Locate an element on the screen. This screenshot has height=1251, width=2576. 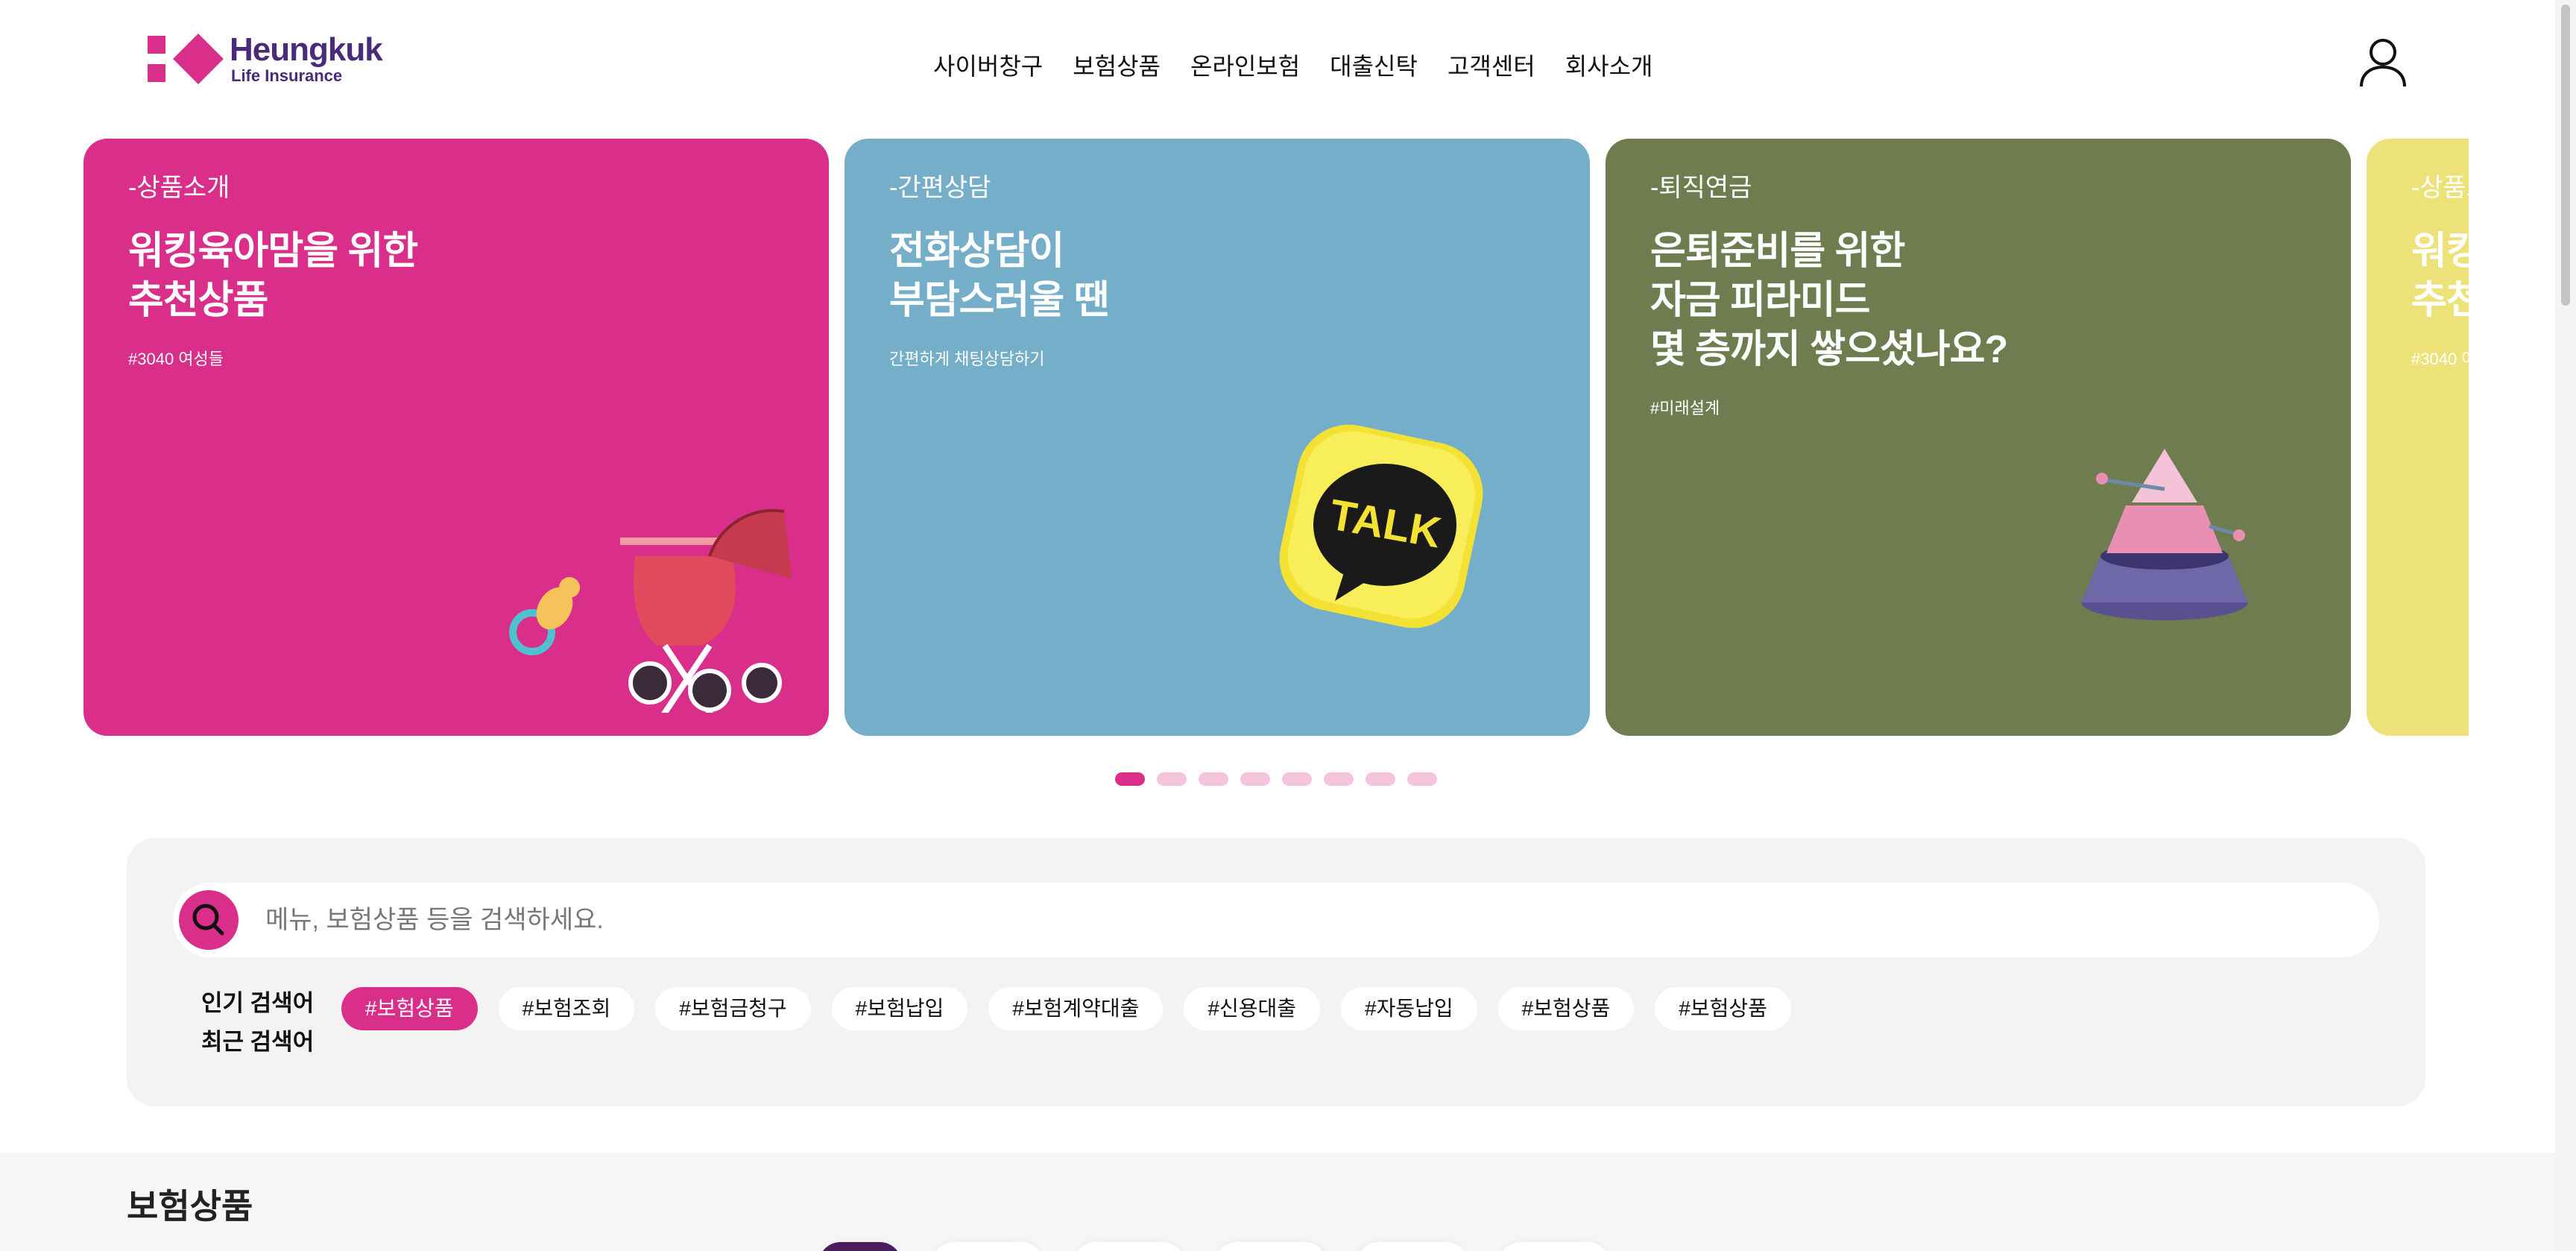
keyword-chip: #보험계약대출 is located at coordinates (1076, 1008).